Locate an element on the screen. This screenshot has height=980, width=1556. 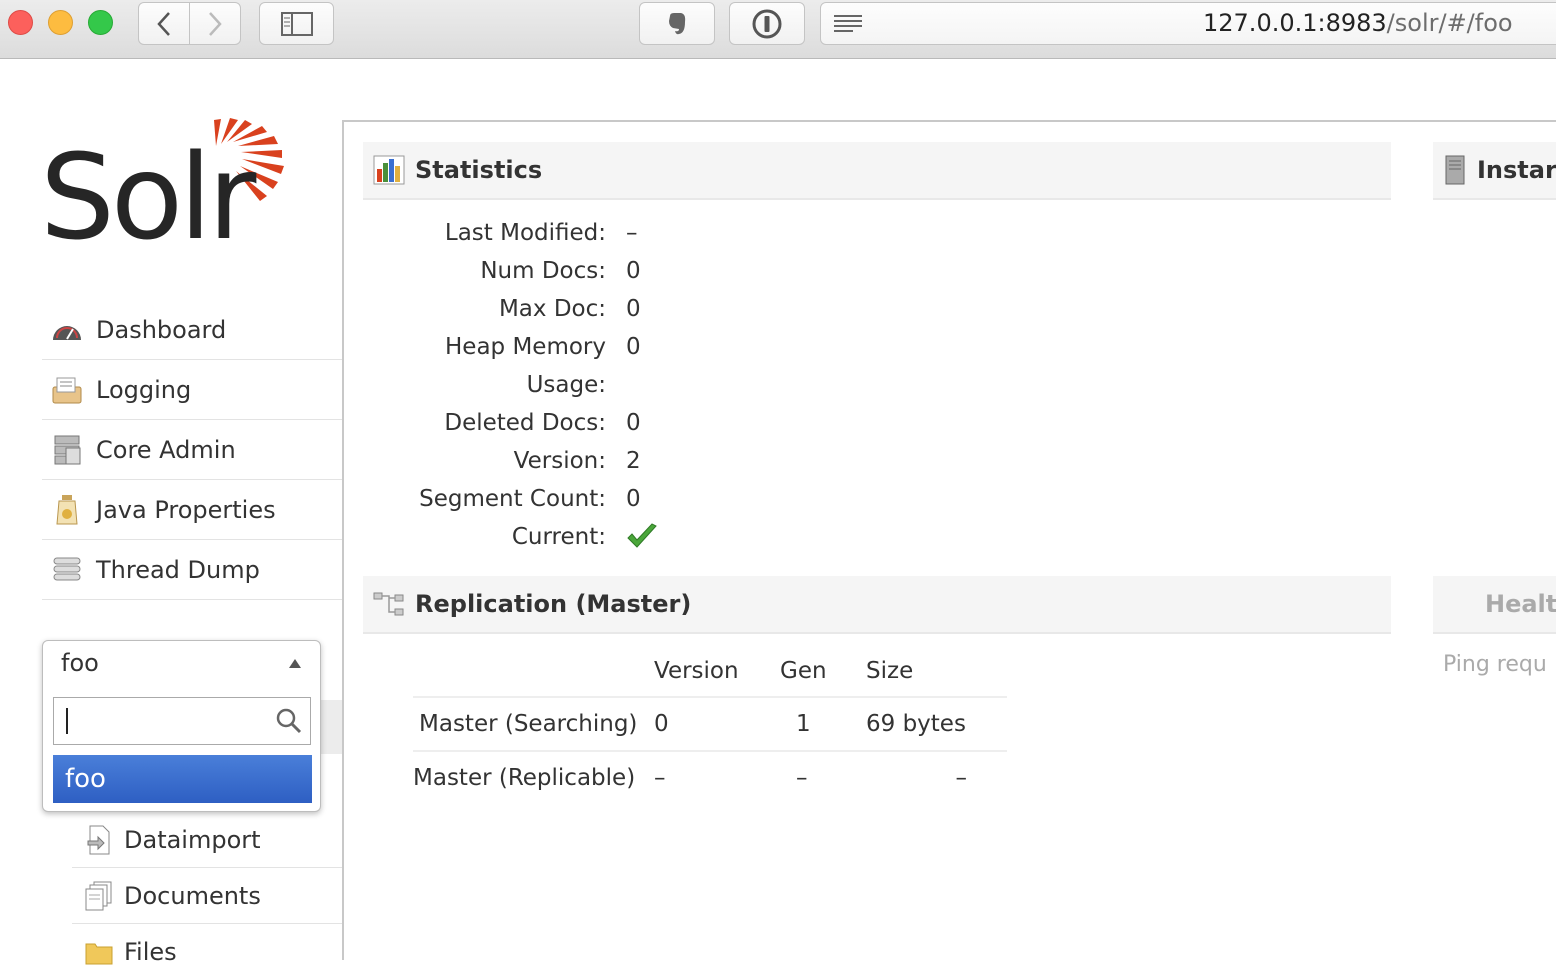
statistics-title: Statistics is located at coordinates (479, 170).